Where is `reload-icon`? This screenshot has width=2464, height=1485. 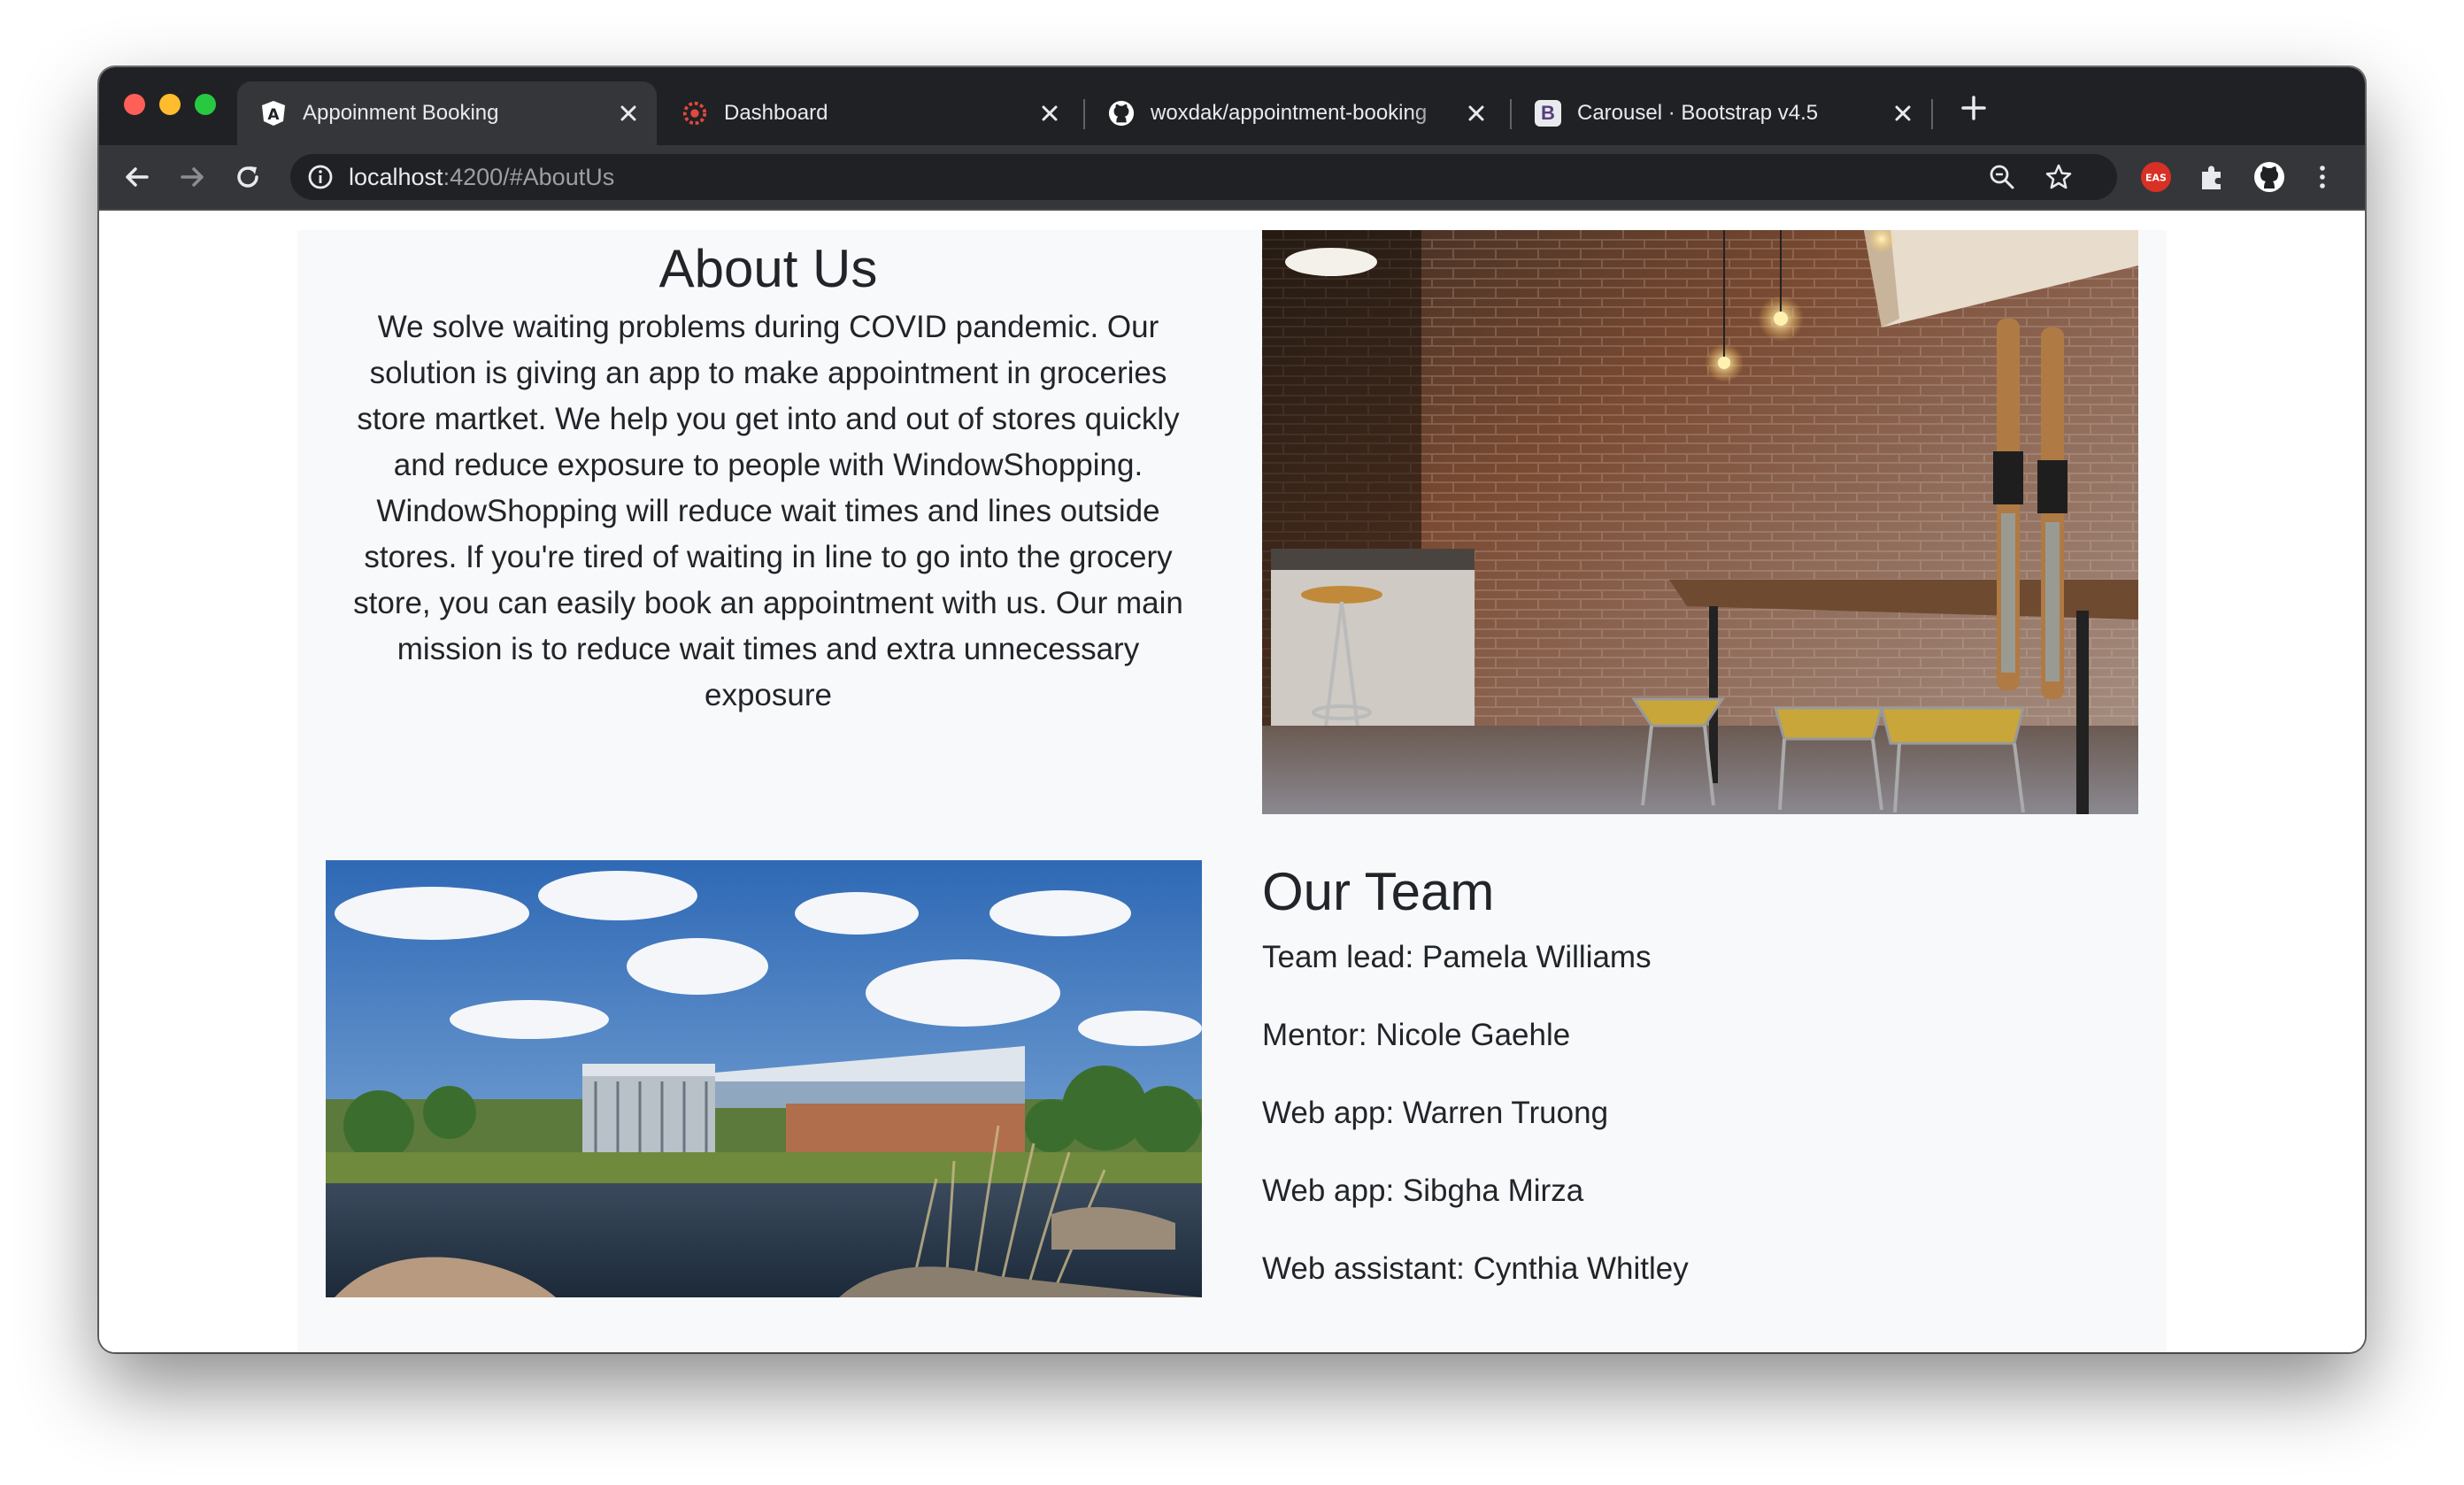 reload-icon is located at coordinates (248, 177).